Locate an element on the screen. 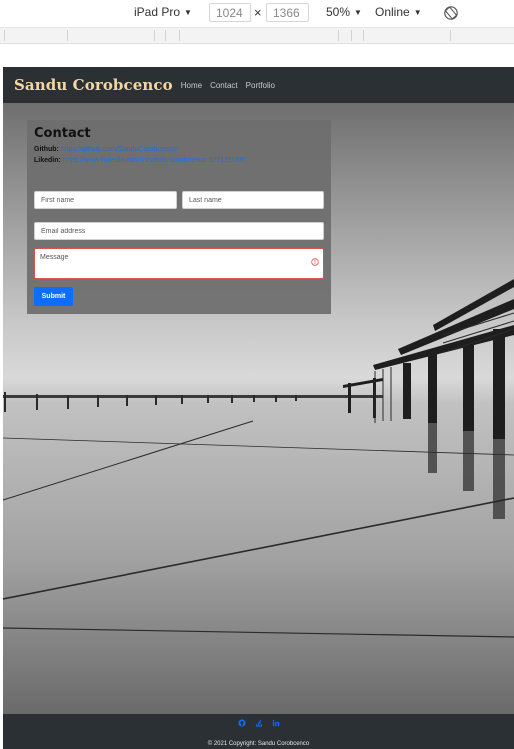  height-value: 1366 is located at coordinates (286, 12).